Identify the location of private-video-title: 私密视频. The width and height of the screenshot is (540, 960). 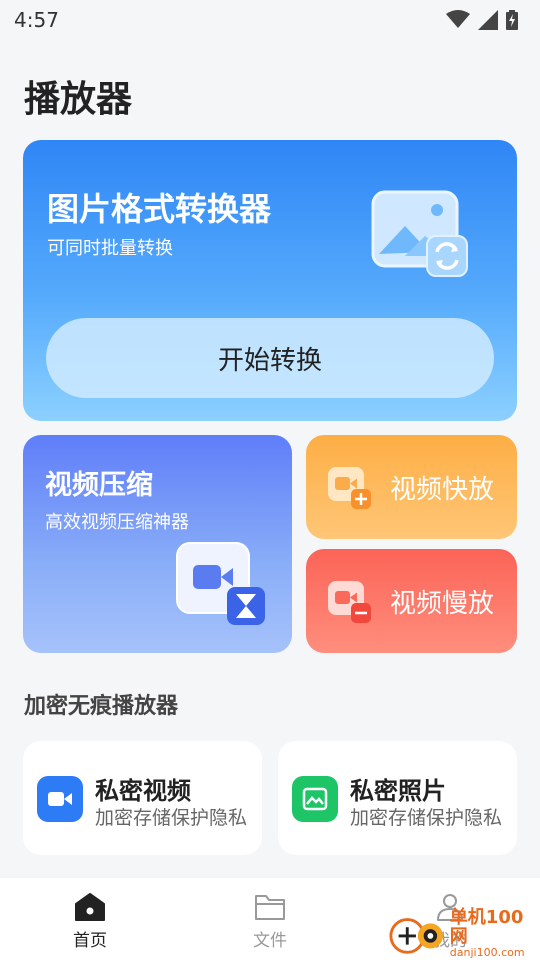
(143, 791).